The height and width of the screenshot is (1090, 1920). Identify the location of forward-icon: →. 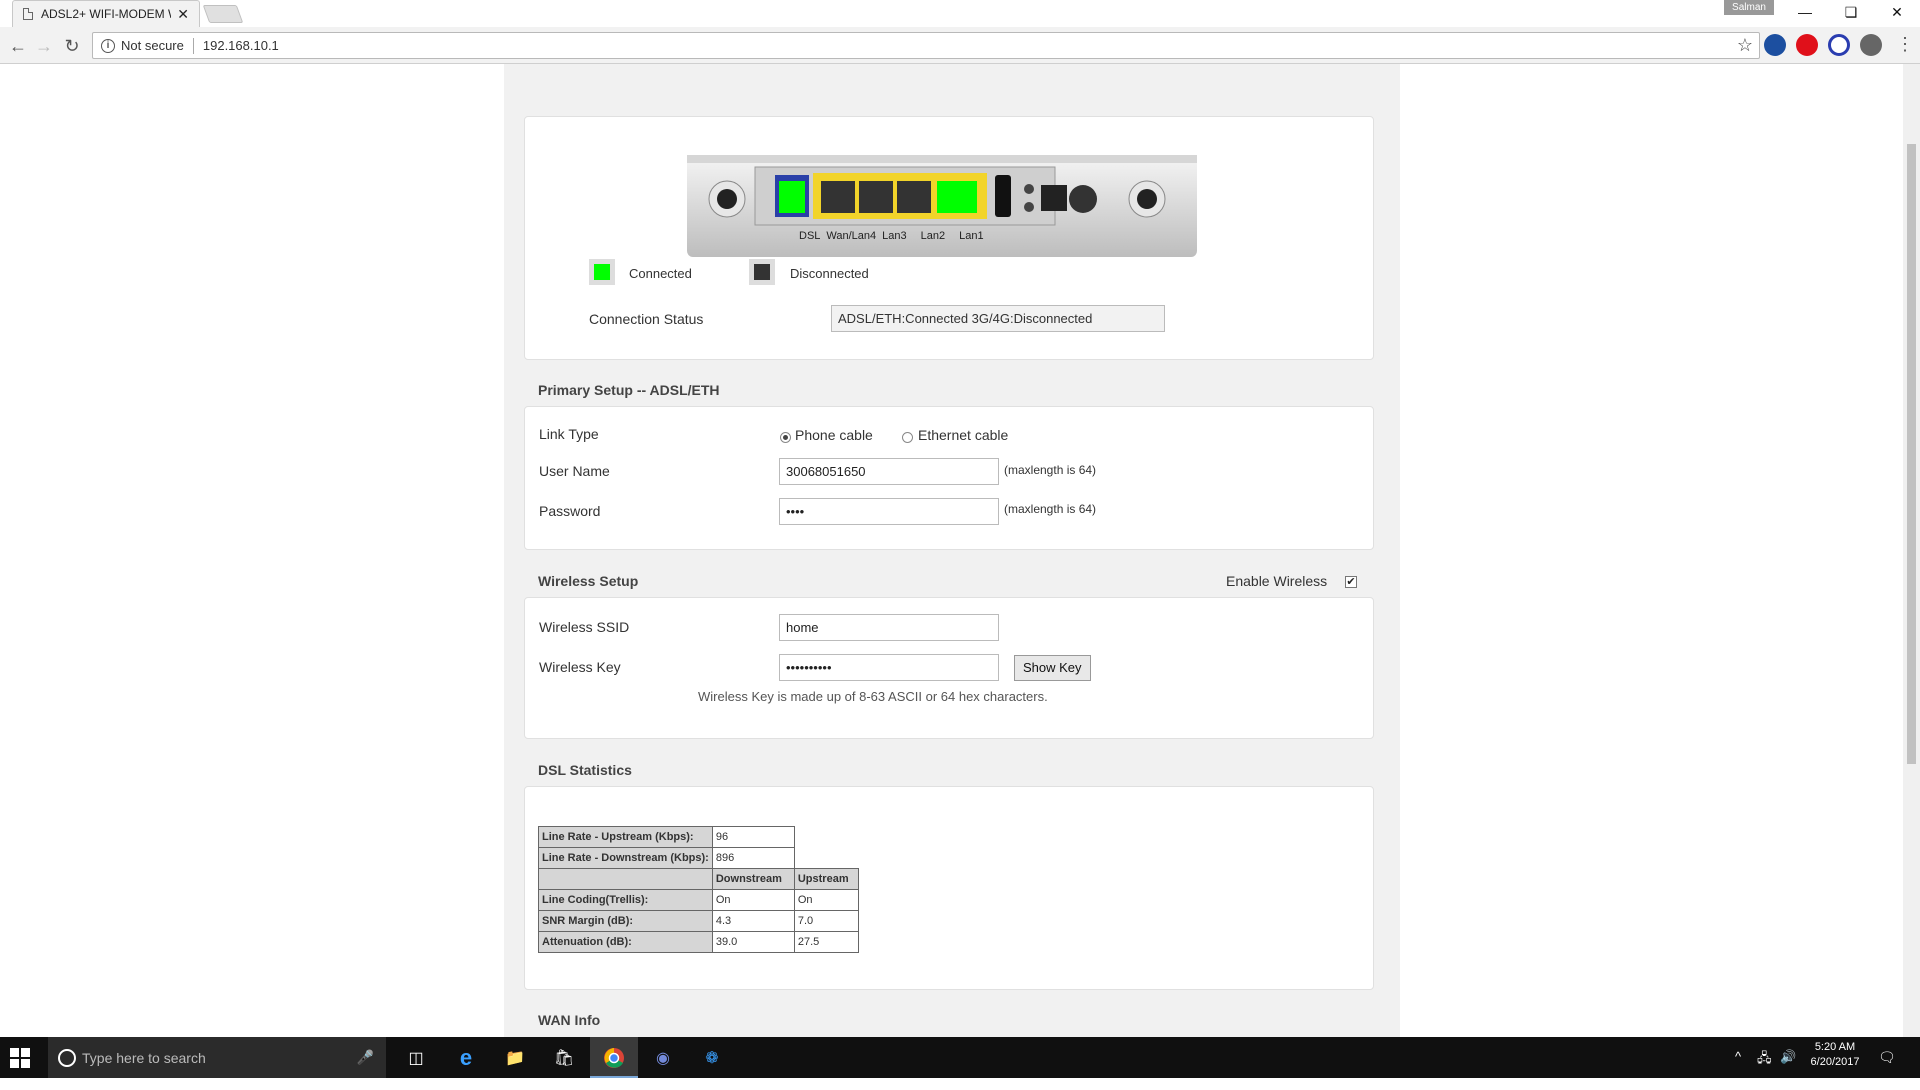
(44, 46).